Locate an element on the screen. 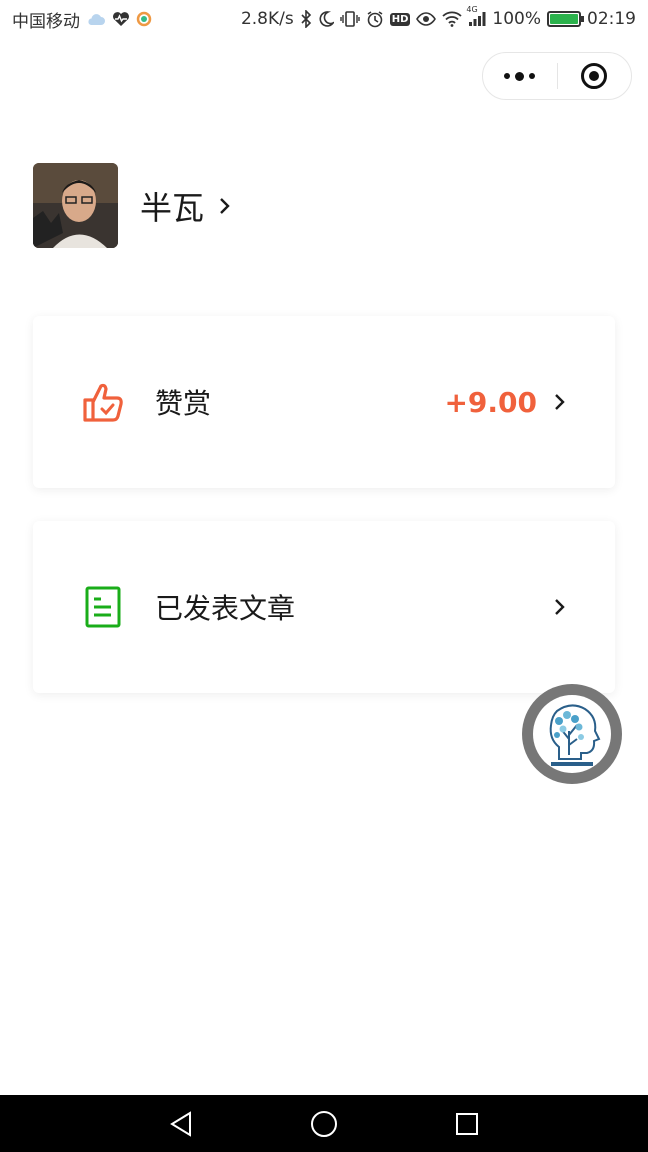 This screenshot has height=1152, width=648. back-button is located at coordinates (181, 1124).